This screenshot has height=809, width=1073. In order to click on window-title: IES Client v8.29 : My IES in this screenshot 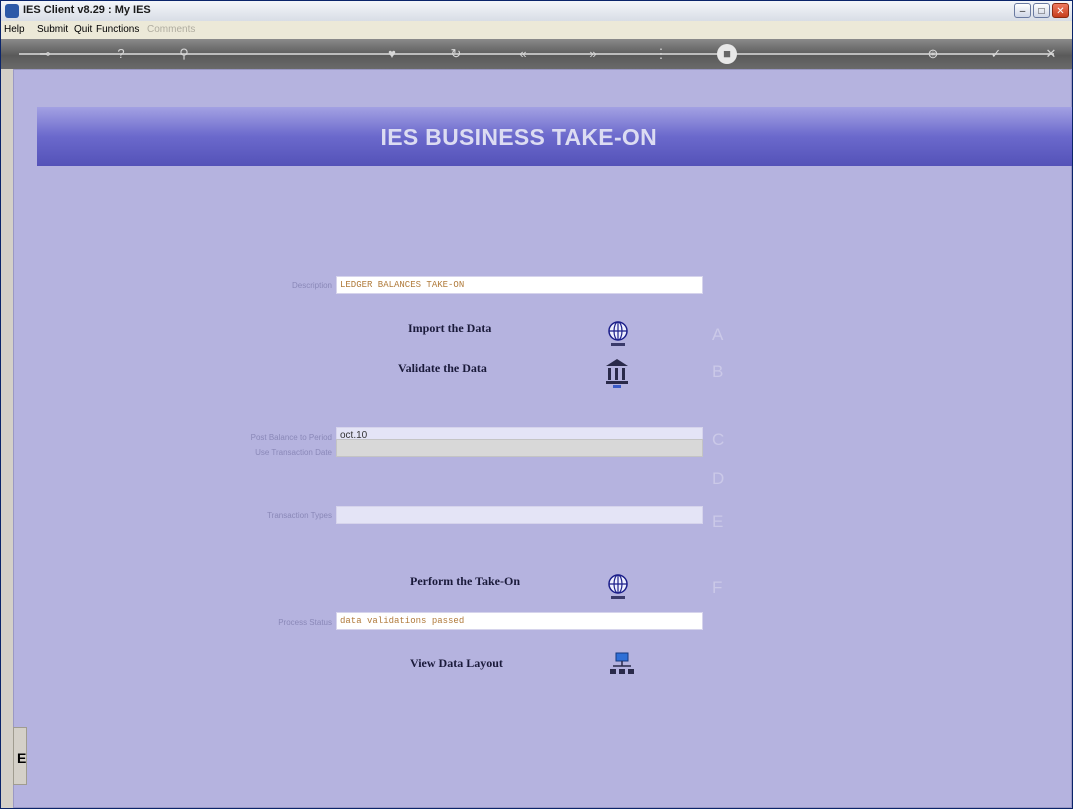, I will do `click(87, 10)`.